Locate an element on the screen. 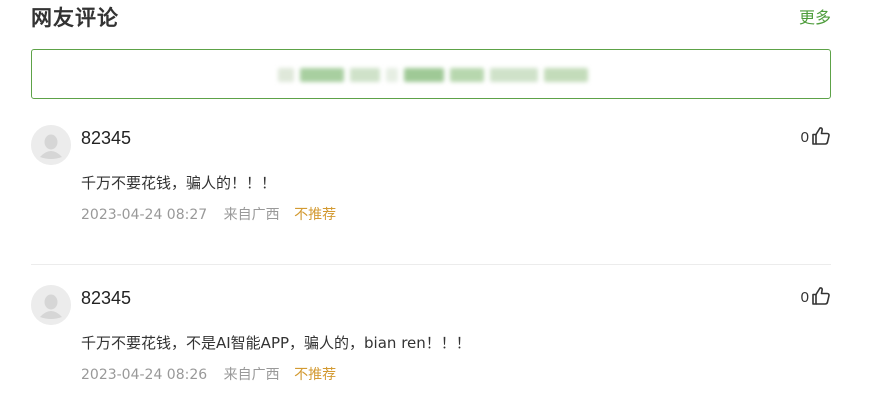  comment-input-box is located at coordinates (432, 74).